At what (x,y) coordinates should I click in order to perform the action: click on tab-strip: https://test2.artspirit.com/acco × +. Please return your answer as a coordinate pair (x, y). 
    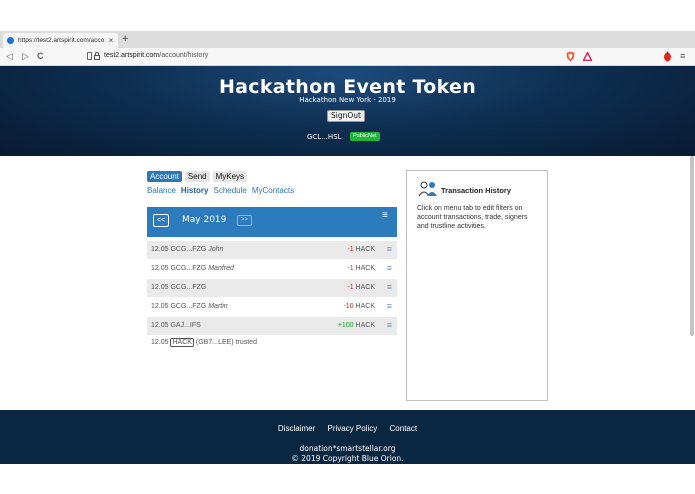
    Looking at the image, I should click on (347, 39).